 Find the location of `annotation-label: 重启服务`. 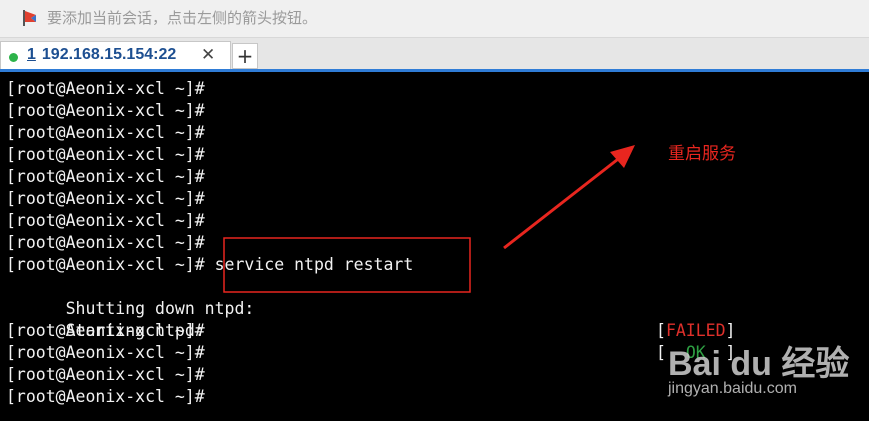

annotation-label: 重启服务 is located at coordinates (702, 154).